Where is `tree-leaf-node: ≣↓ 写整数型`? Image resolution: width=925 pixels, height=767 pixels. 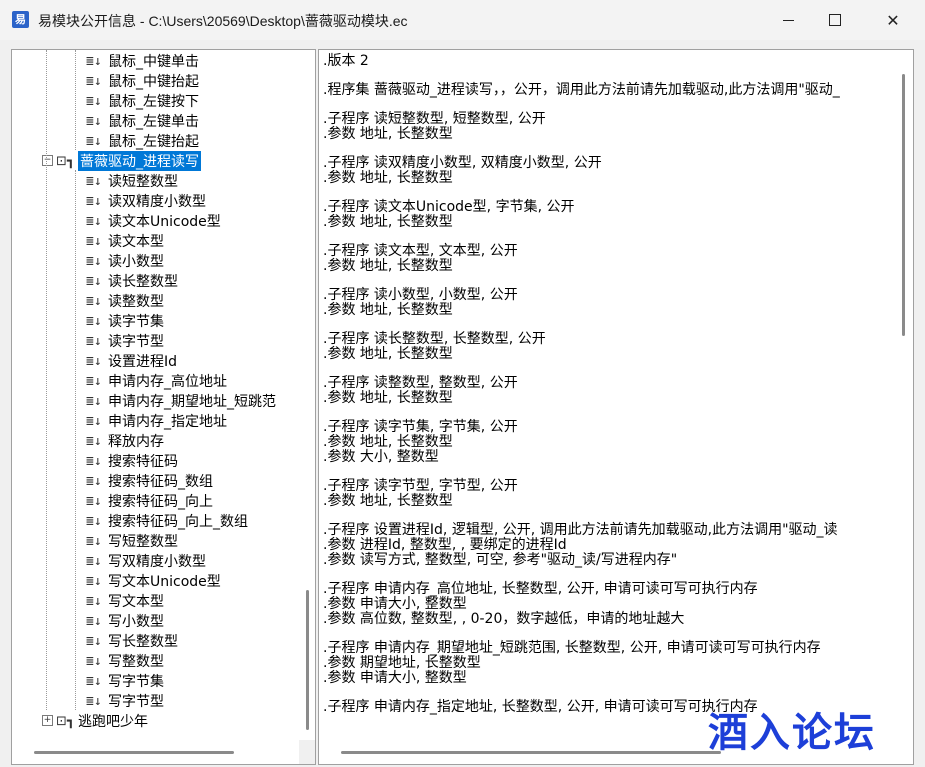
tree-leaf-node: ≣↓ 写整数型 is located at coordinates (125, 661).